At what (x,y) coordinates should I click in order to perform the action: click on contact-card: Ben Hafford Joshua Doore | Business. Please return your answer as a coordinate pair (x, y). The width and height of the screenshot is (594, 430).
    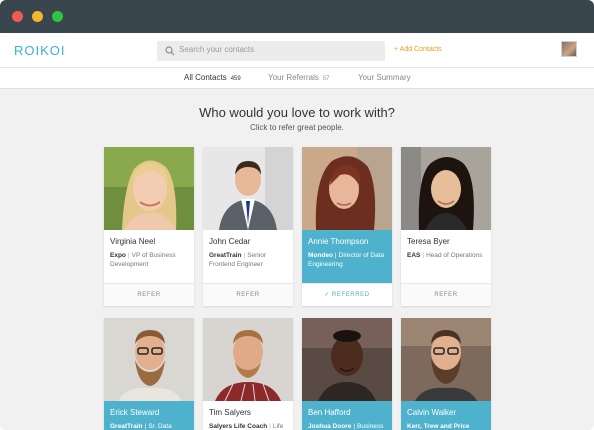
    Looking at the image, I should click on (347, 374).